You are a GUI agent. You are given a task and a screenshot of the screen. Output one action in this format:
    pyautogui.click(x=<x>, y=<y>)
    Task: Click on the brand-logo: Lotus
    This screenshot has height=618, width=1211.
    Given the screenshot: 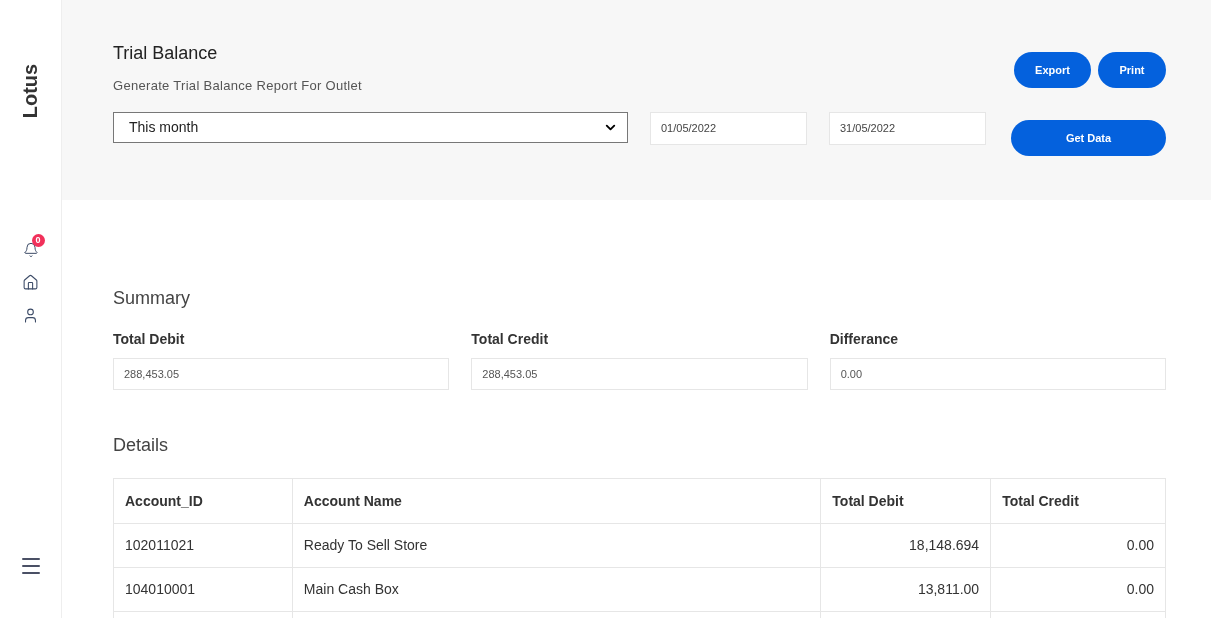 What is the action you would take?
    pyautogui.click(x=30, y=91)
    